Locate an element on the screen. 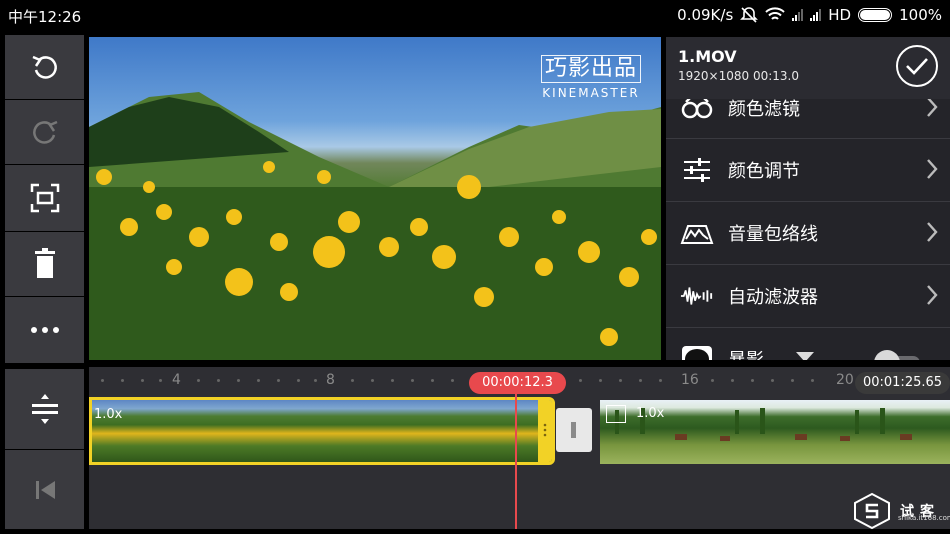 This screenshot has height=534, width=950. status-time: 中午12:26 is located at coordinates (45, 17).